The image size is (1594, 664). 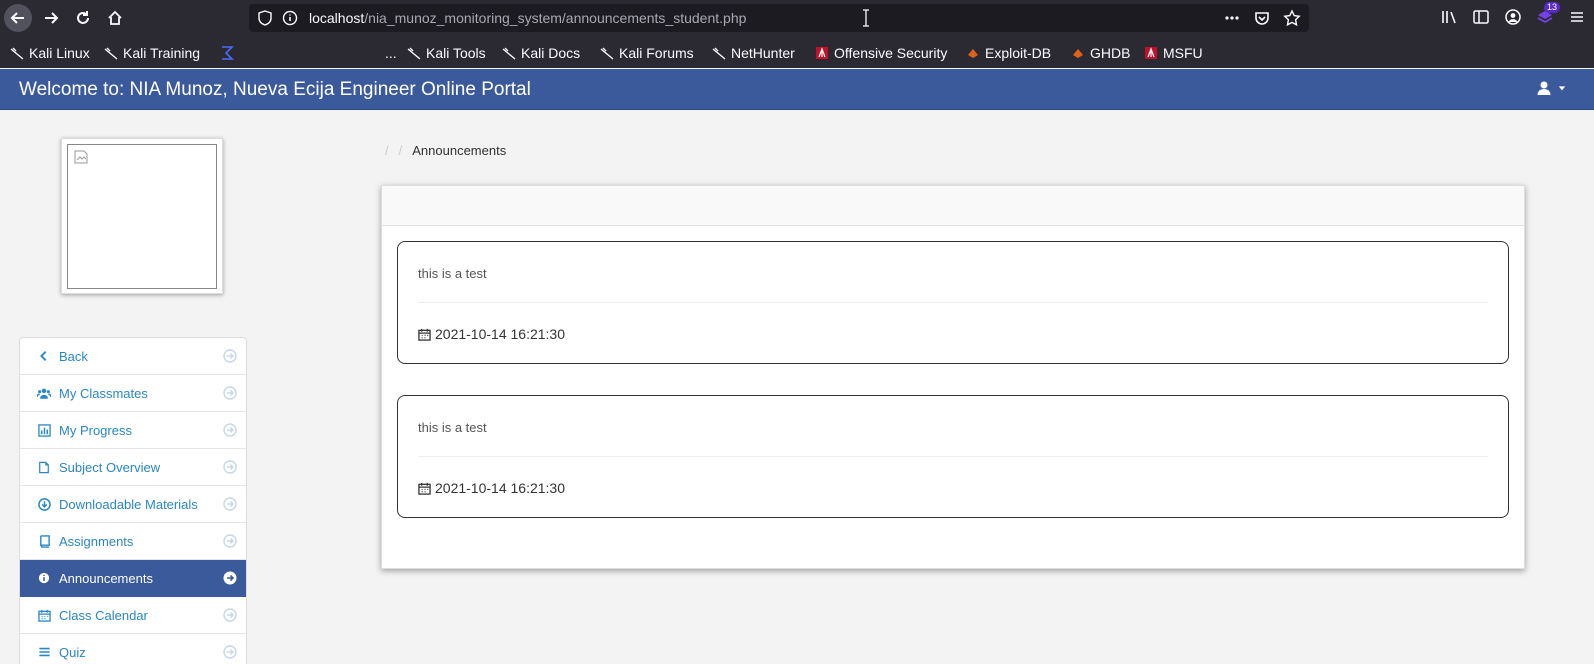 I want to click on reload-icon, so click(x=83, y=17).